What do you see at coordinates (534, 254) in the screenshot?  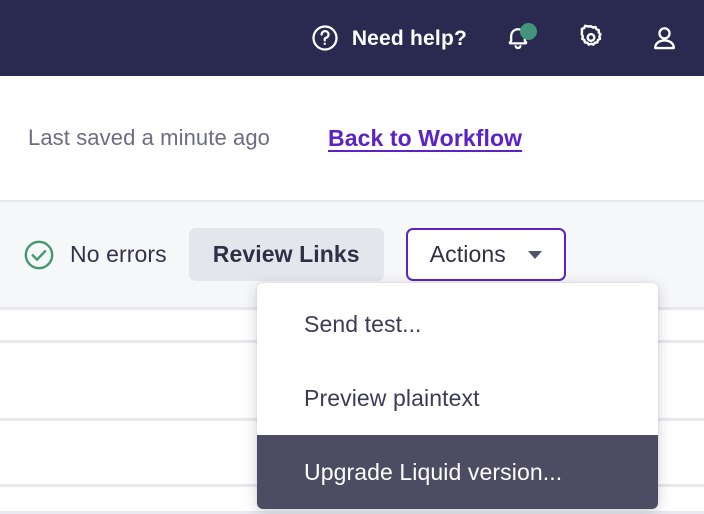 I see `chevron-down-icon` at bounding box center [534, 254].